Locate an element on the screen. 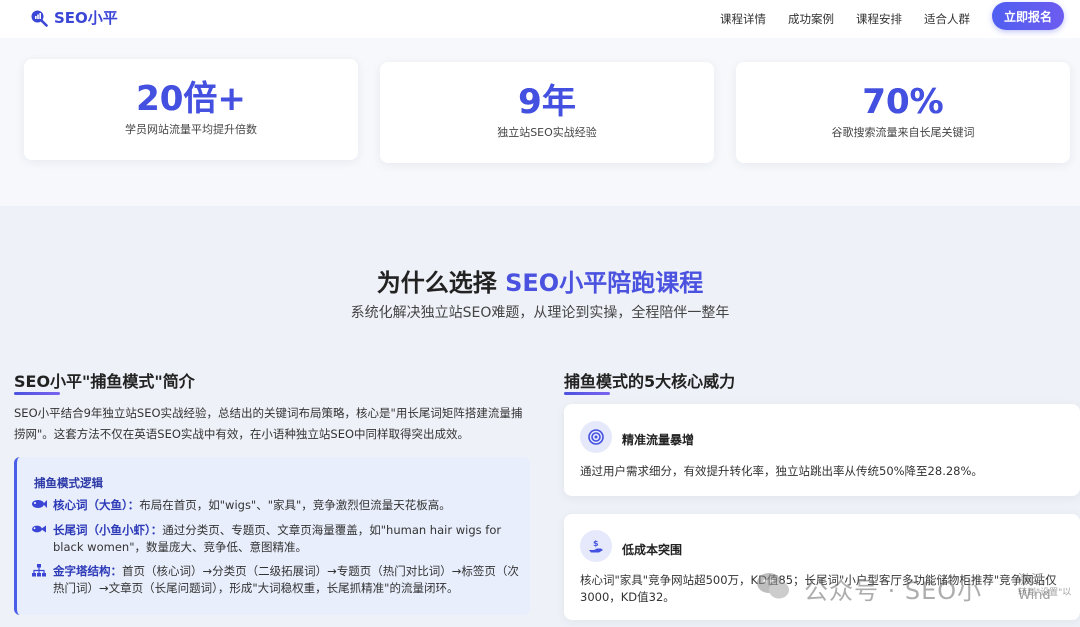 The width and height of the screenshot is (1080, 627). sitemap-icon is located at coordinates (39, 571).